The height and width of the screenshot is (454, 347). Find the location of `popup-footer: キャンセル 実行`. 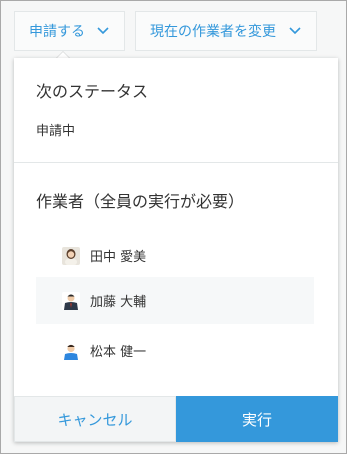

popup-footer: キャンセル 実行 is located at coordinates (176, 419).